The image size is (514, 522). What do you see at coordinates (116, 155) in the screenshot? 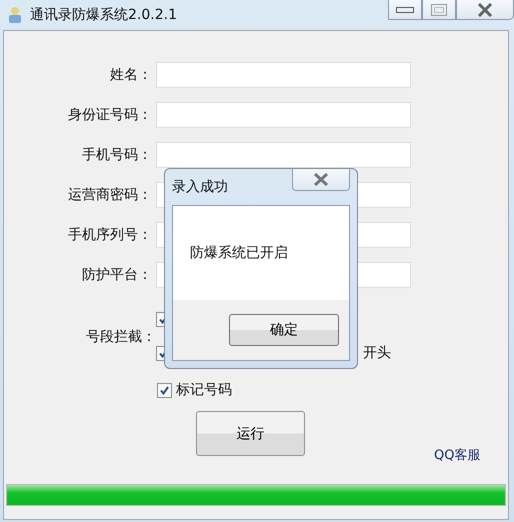
I see `field-label: 手机号码：` at bounding box center [116, 155].